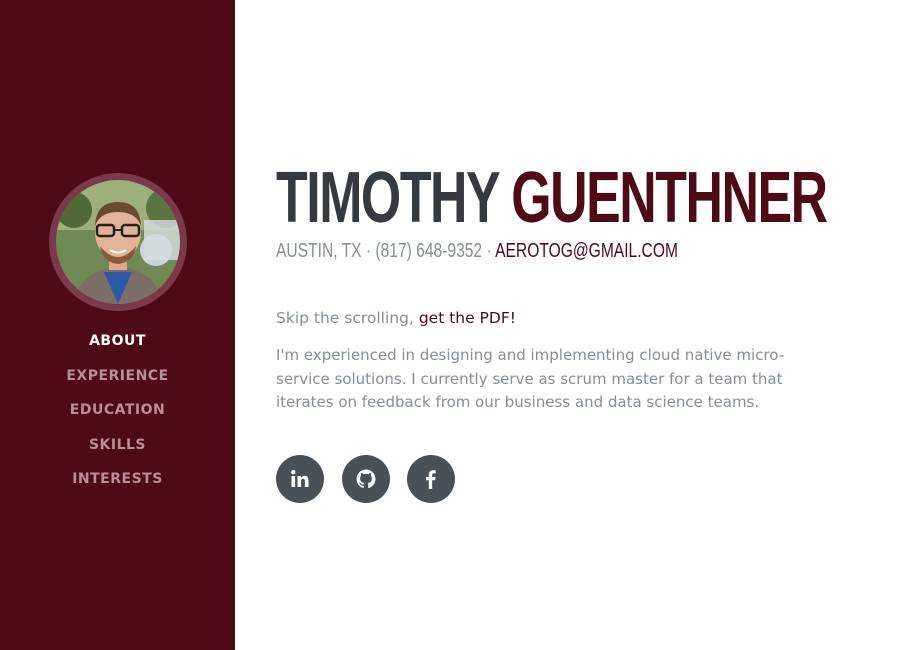 The height and width of the screenshot is (650, 900). What do you see at coordinates (117, 485) in the screenshot?
I see `nav-item-interests: INTERESTS` at bounding box center [117, 485].